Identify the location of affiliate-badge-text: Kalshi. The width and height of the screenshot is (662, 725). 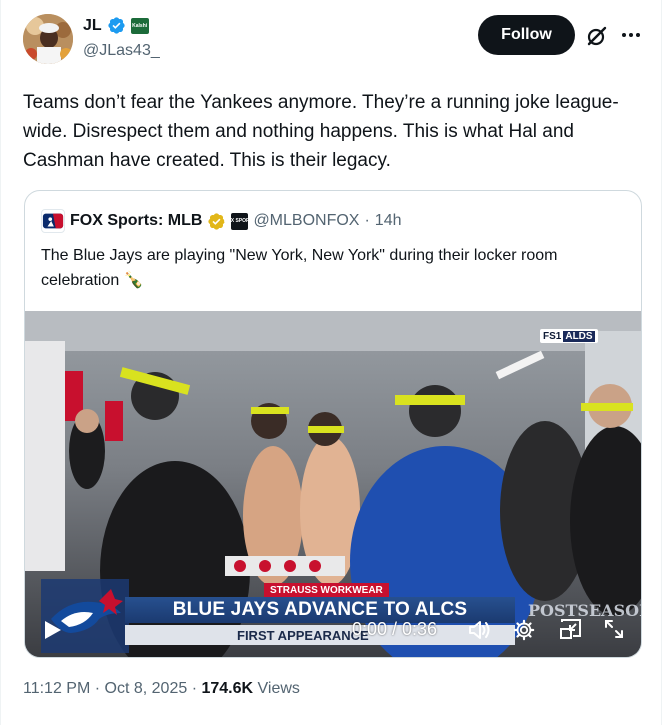
(140, 25).